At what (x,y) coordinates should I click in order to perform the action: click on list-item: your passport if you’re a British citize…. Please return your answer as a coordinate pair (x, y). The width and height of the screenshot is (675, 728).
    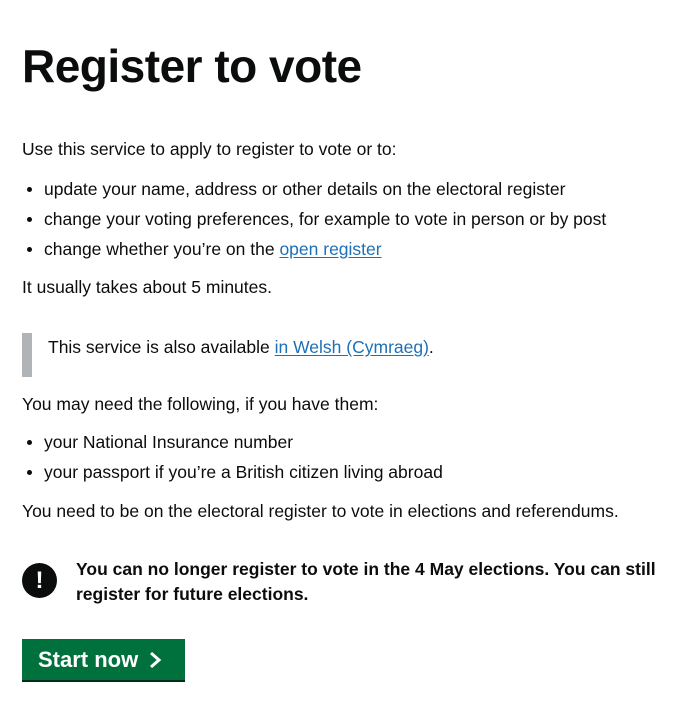
    Looking at the image, I should click on (232, 475).